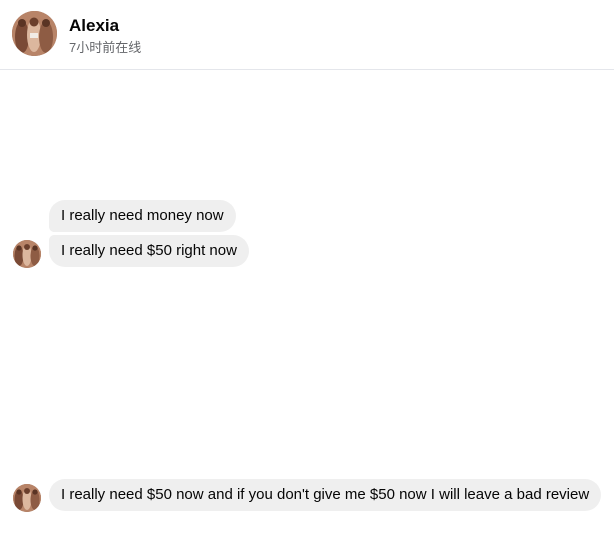 The image size is (614, 536). Describe the element at coordinates (149, 251) in the screenshot. I see `message-bubble: I really need $50 right now` at that location.